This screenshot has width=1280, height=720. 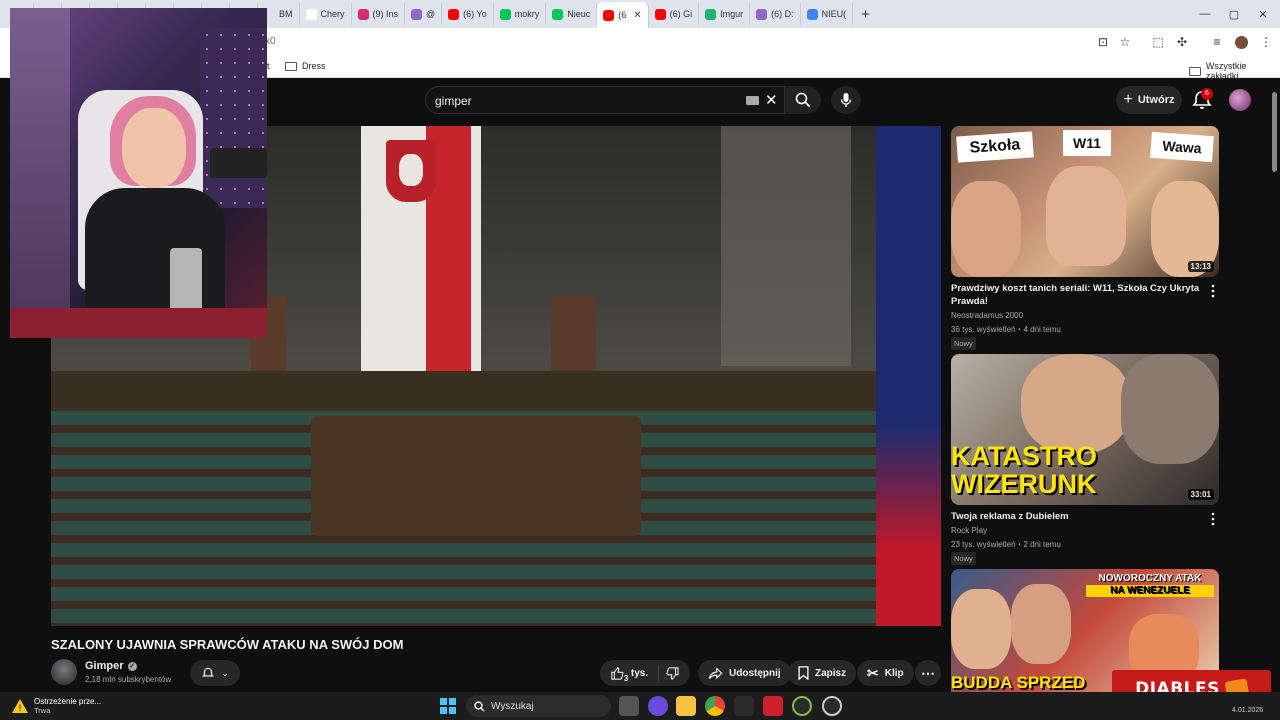 I want to click on bookmark-folder-dress: Dress, so click(x=305, y=66).